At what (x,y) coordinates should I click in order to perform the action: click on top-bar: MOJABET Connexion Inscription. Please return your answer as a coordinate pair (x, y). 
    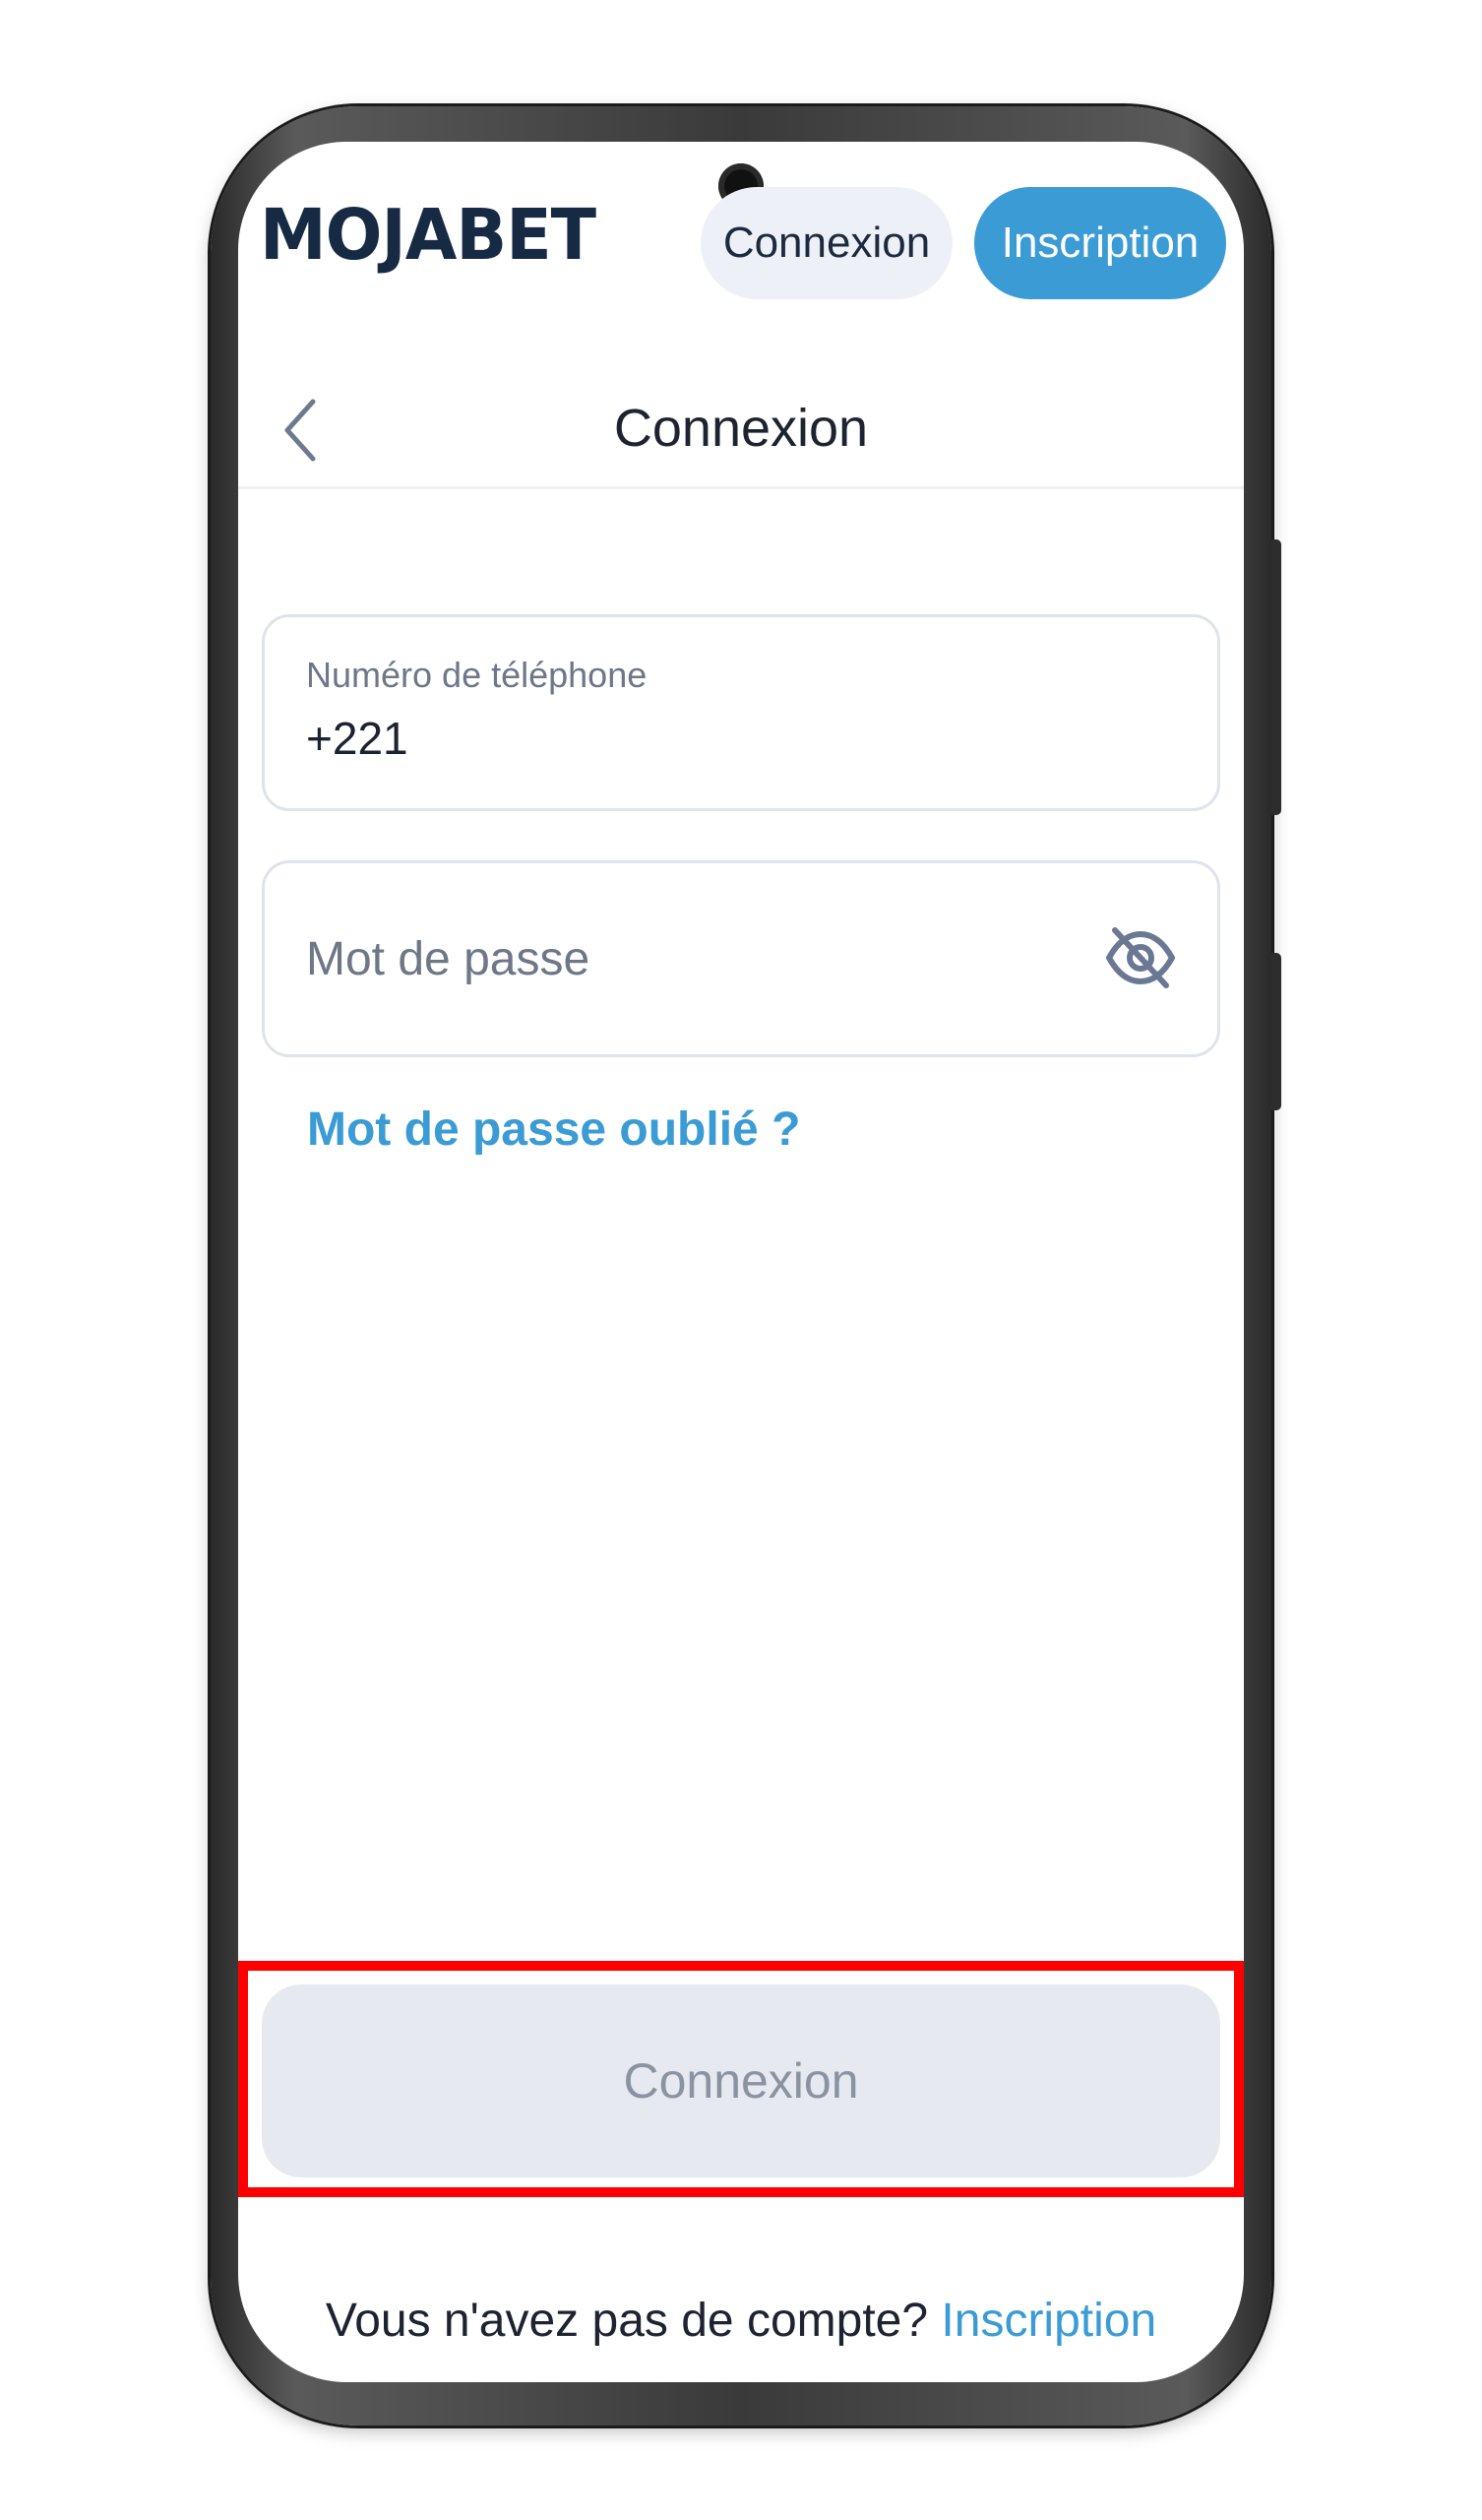
    Looking at the image, I should click on (741, 240).